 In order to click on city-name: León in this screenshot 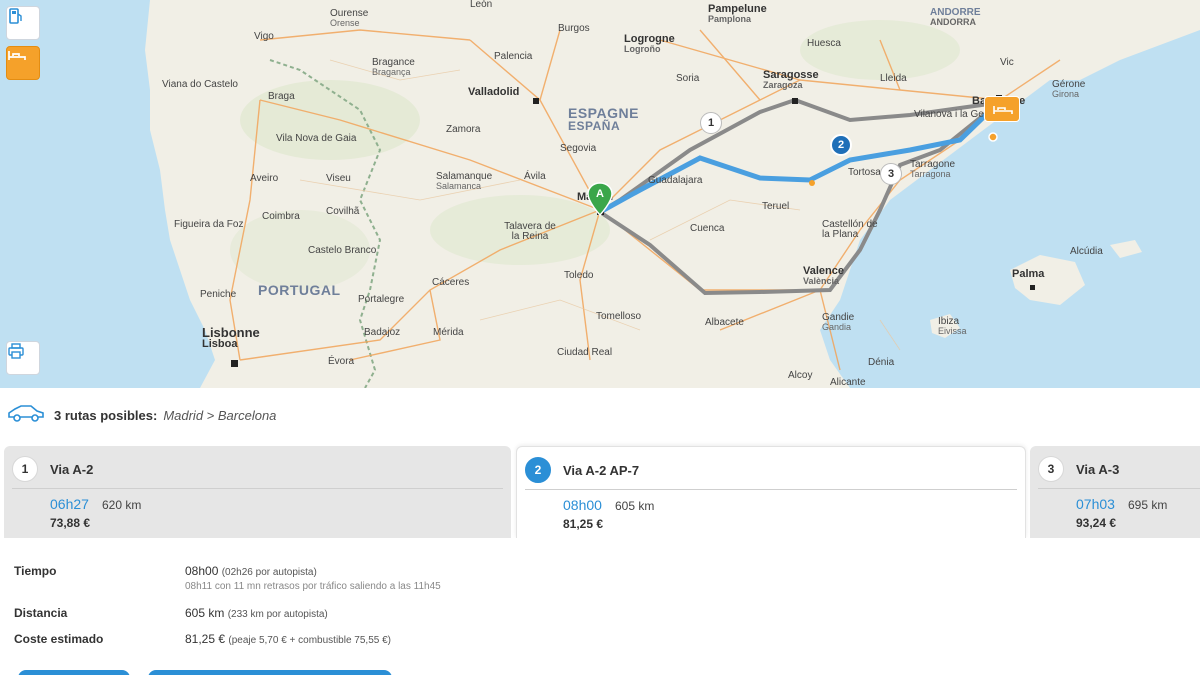, I will do `click(481, 5)`.